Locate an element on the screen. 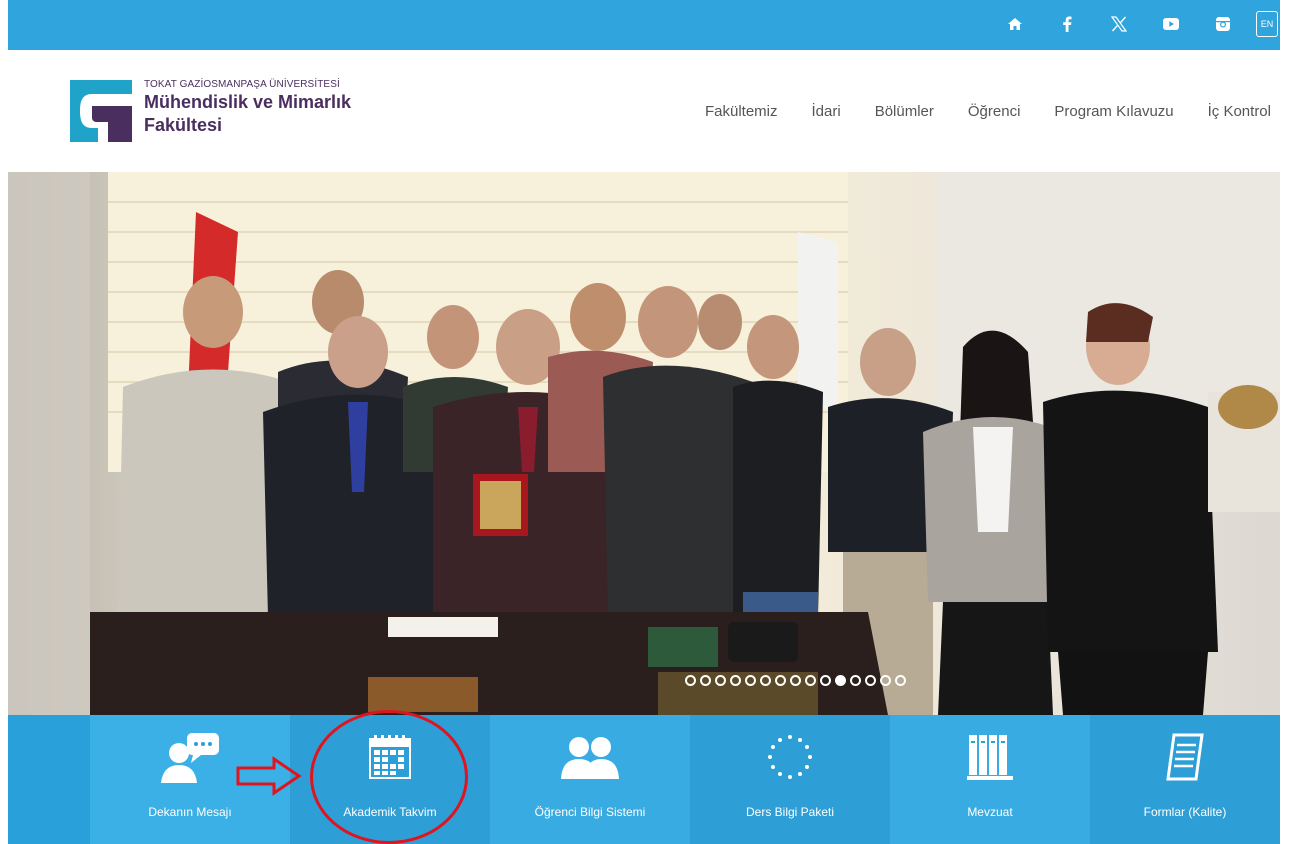 The width and height of the screenshot is (1296, 844). nav-program-kilavuzu: Program Kılavuzu is located at coordinates (1113, 111).